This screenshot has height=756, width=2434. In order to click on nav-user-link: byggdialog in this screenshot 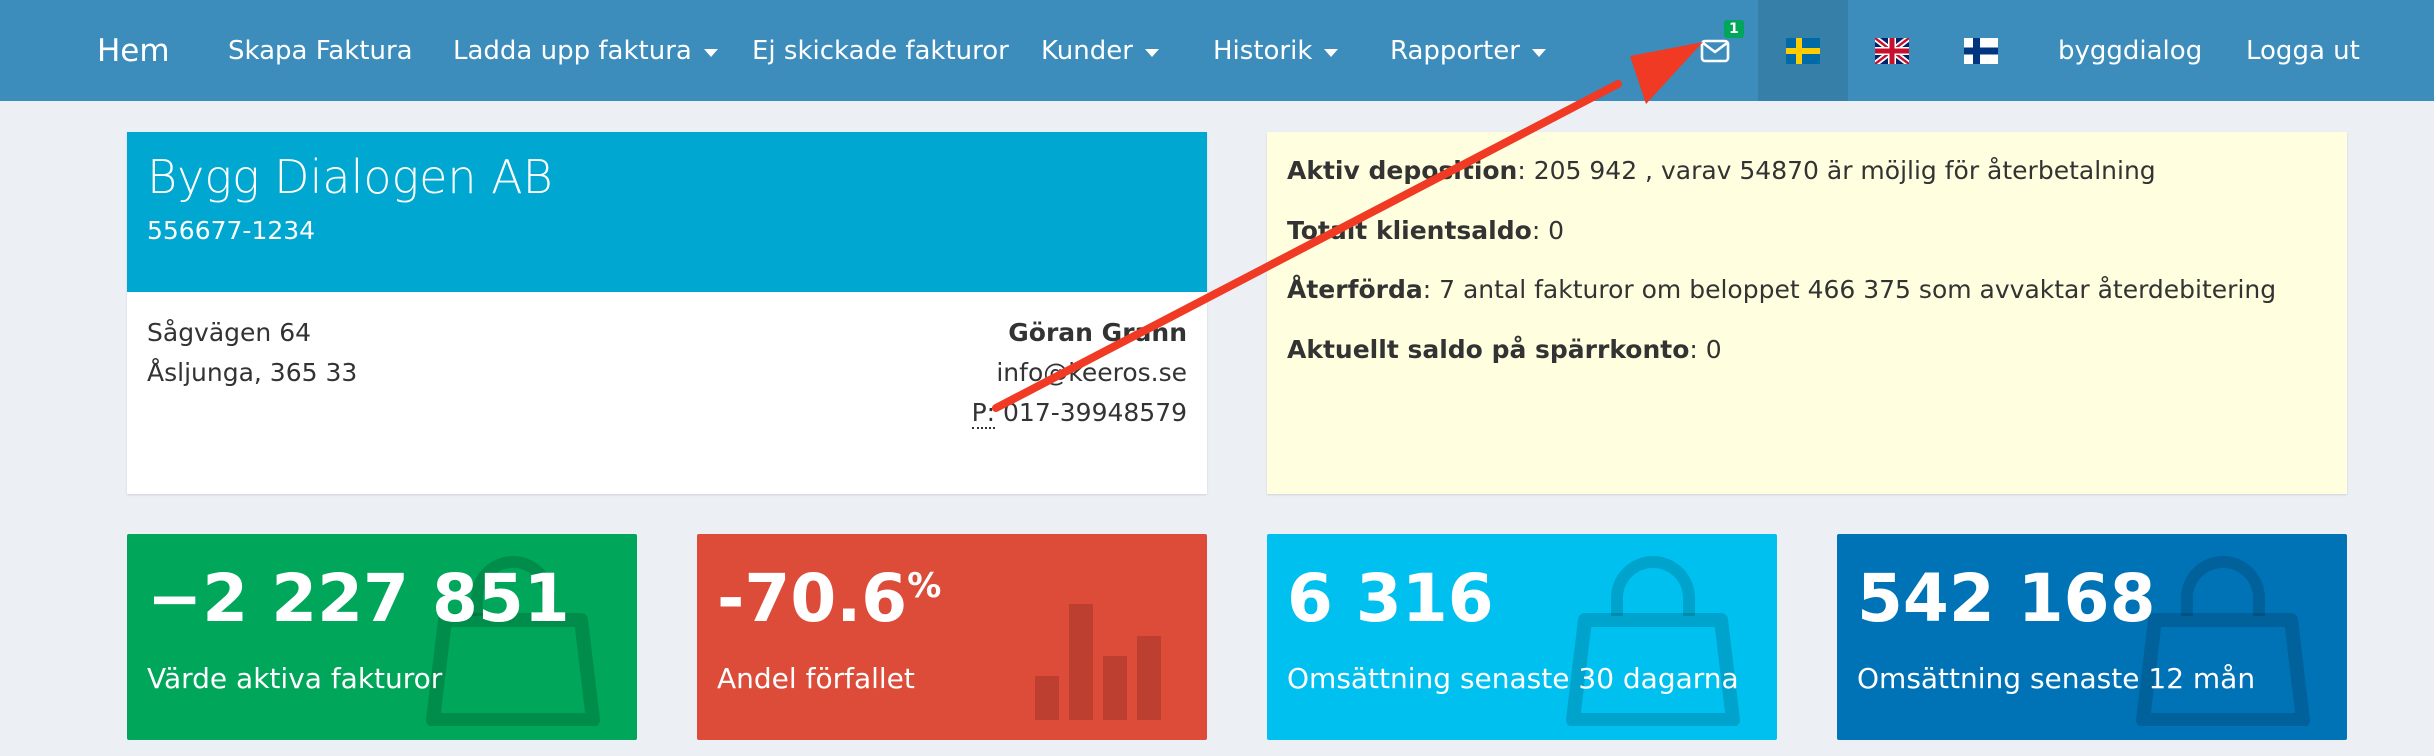, I will do `click(2130, 50)`.